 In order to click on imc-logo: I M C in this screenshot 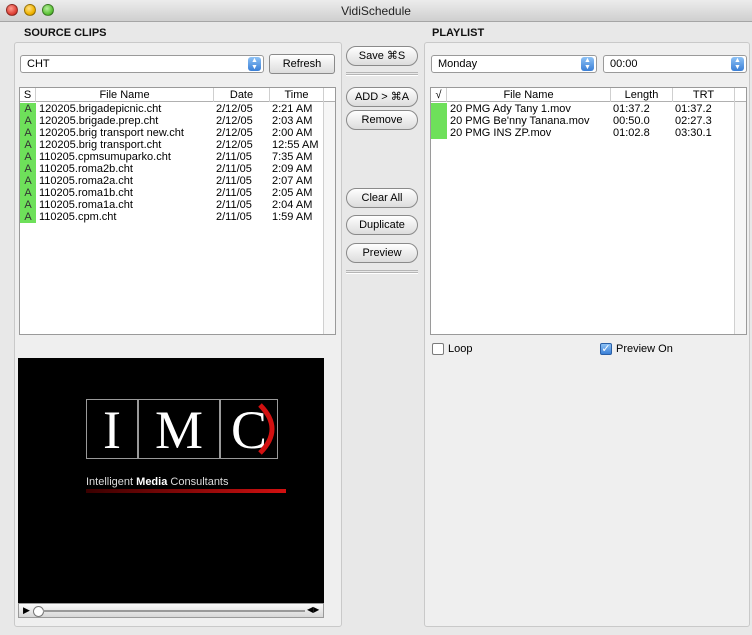, I will do `click(182, 429)`.